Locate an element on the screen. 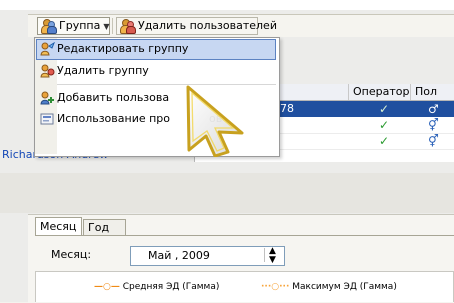 The image size is (454, 303). toolbar-separator is located at coordinates (112, 26).